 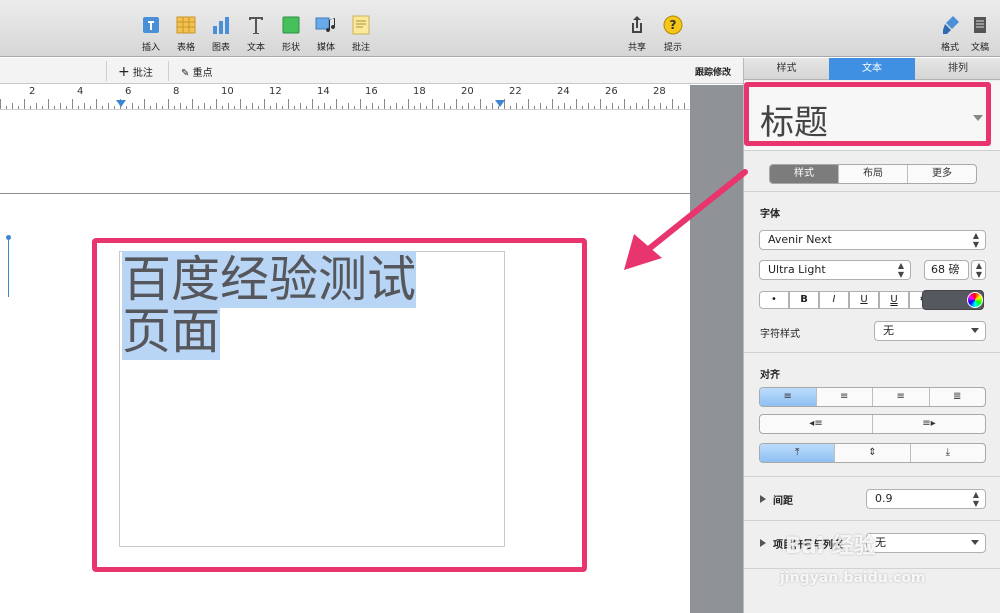 What do you see at coordinates (326, 34) in the screenshot?
I see `media-button: 媒体` at bounding box center [326, 34].